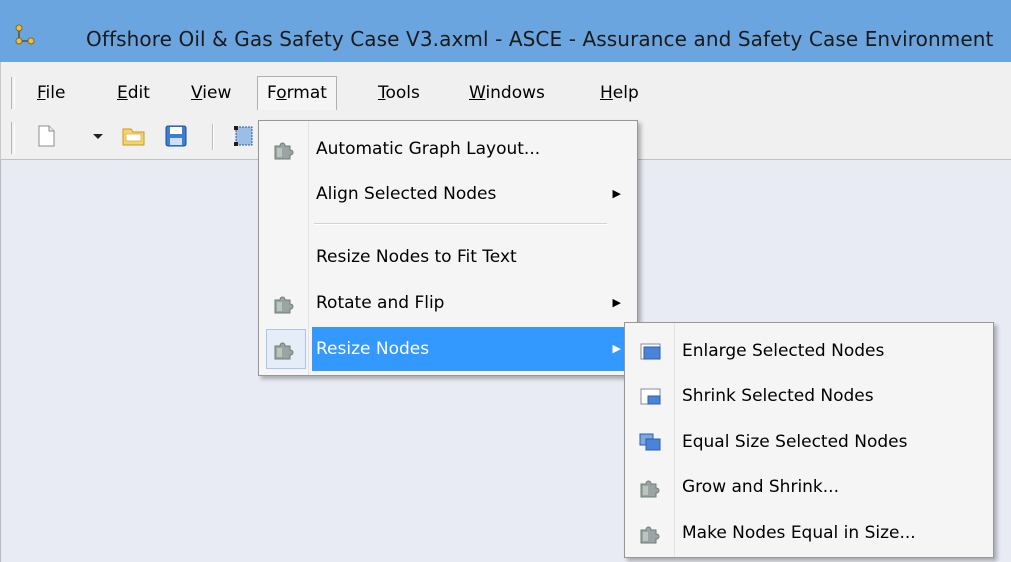 This screenshot has width=1011, height=562. What do you see at coordinates (98, 136) in the screenshot?
I see `dropdown-arrow-icon` at bounding box center [98, 136].